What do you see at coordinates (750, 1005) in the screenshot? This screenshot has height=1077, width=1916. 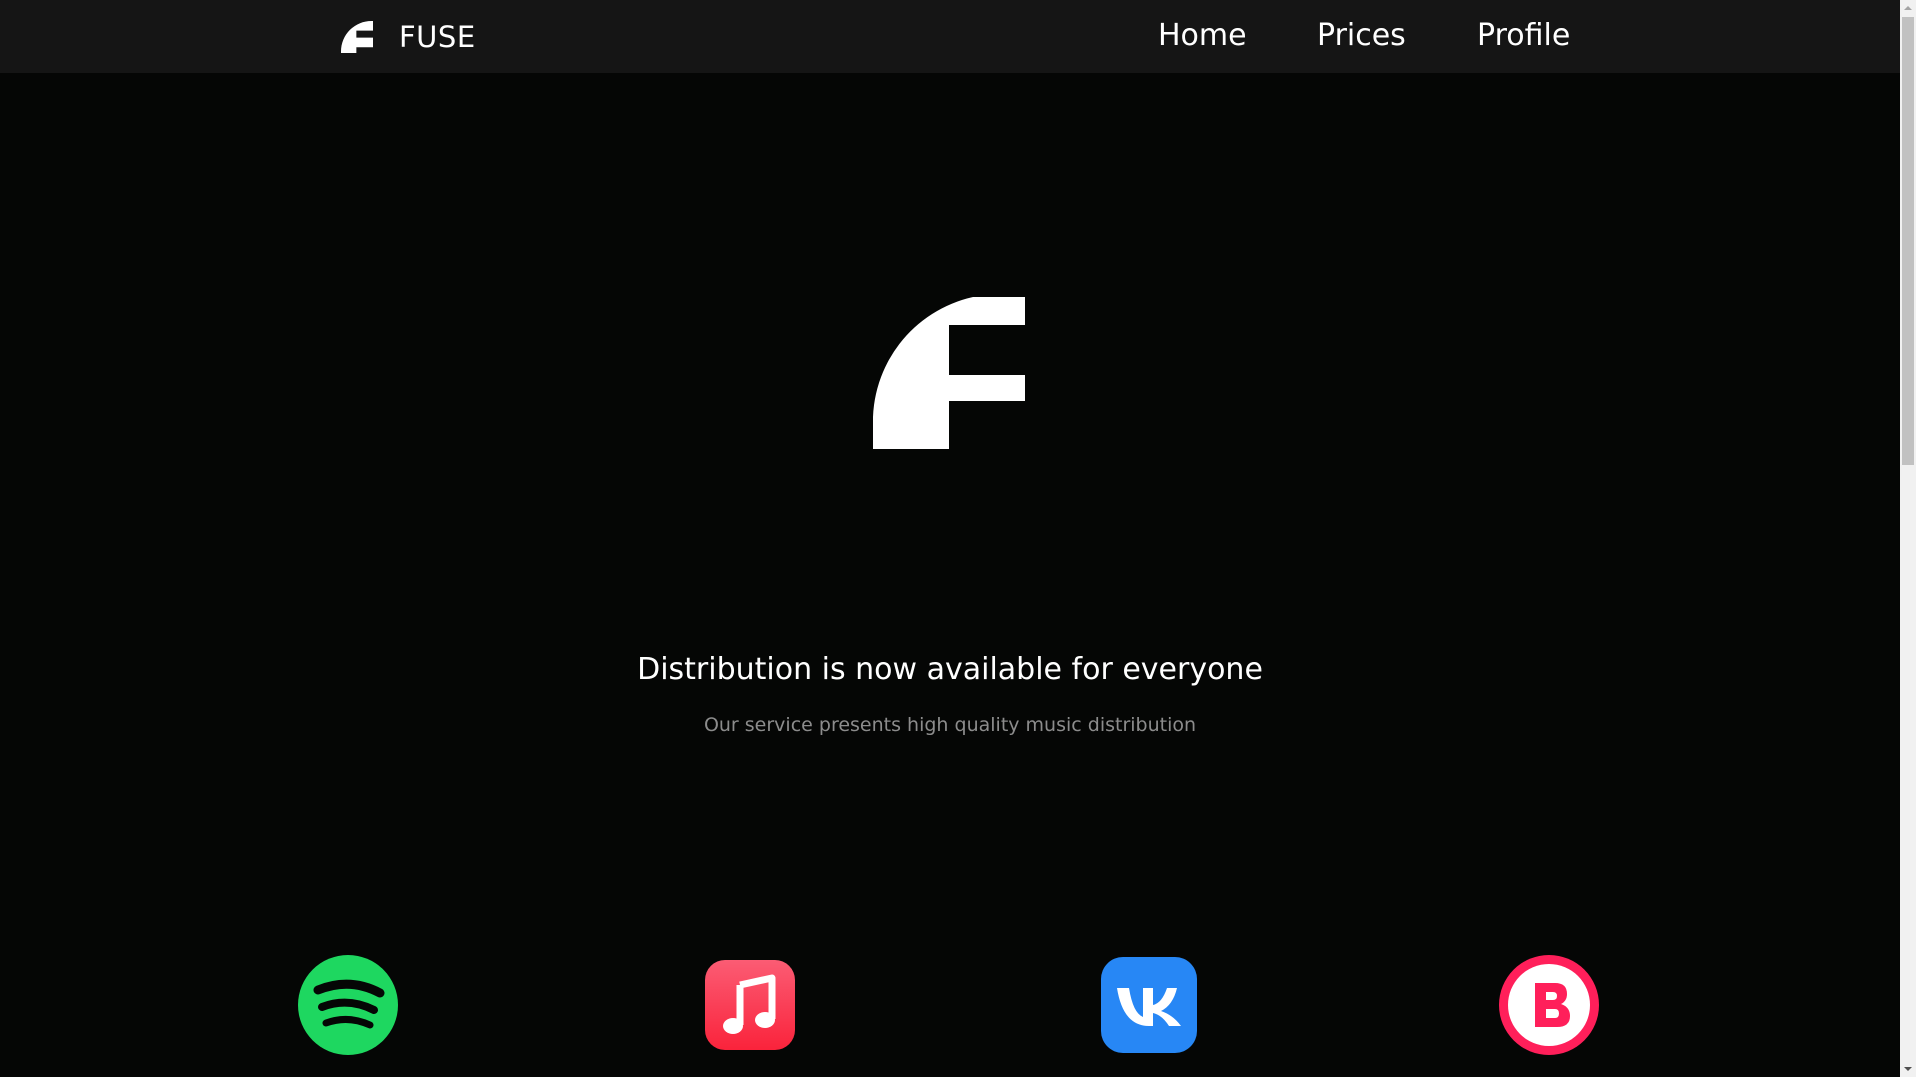 I see `apple-music-icon` at bounding box center [750, 1005].